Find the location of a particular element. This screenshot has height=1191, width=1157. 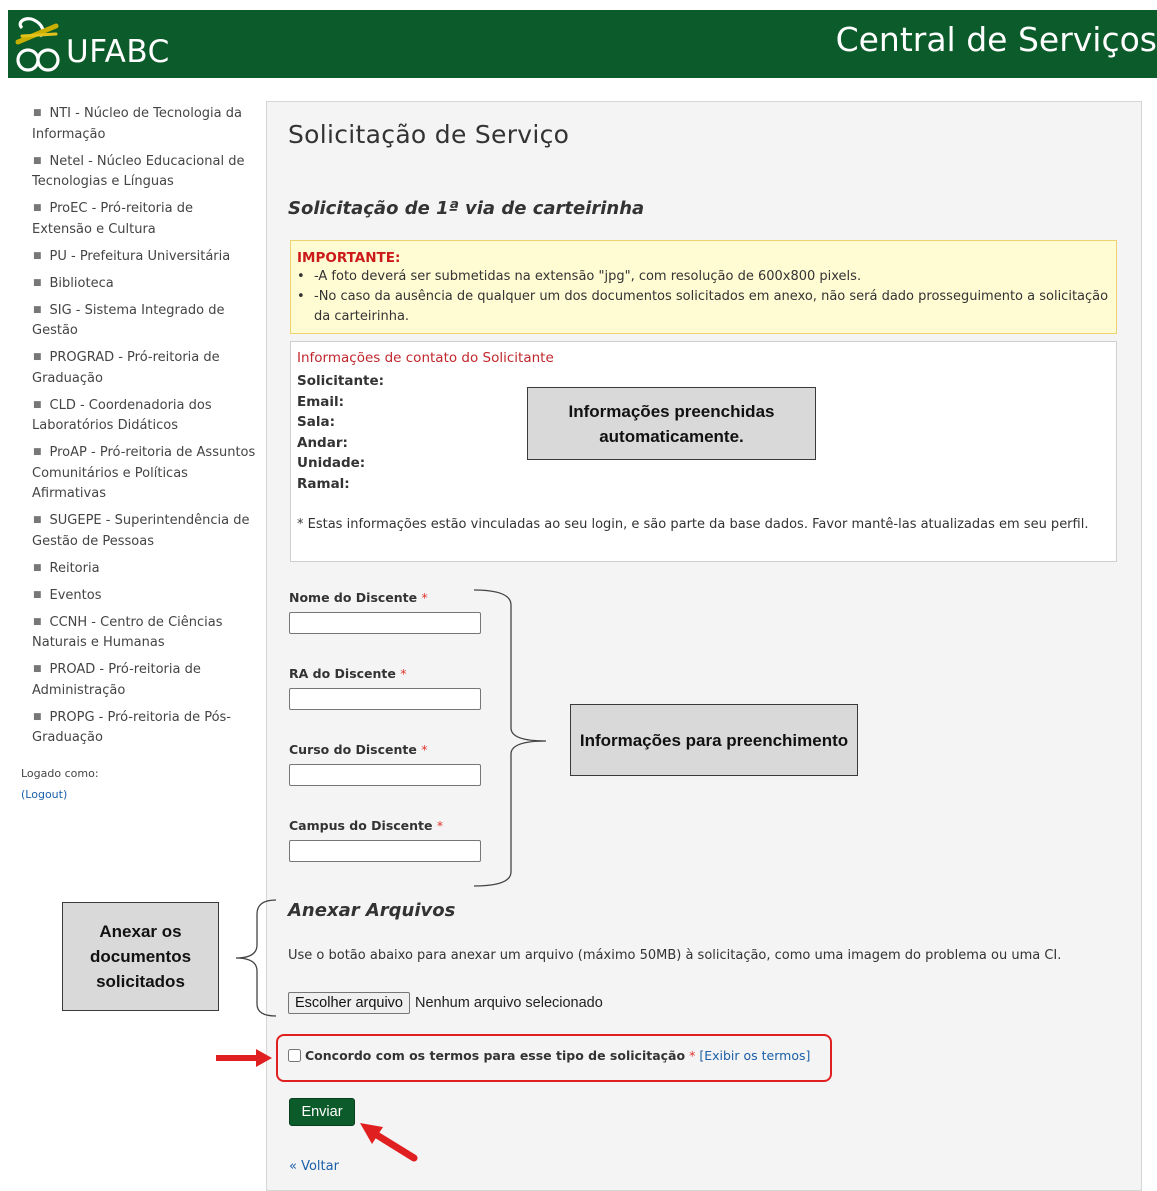

submit-button: Enviar is located at coordinates (322, 1112).